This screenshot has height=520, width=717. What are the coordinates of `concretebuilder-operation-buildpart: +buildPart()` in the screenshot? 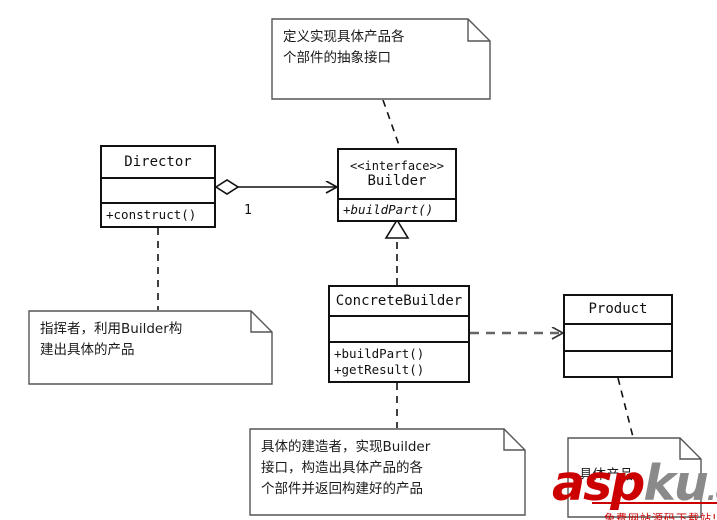 It's located at (379, 353).